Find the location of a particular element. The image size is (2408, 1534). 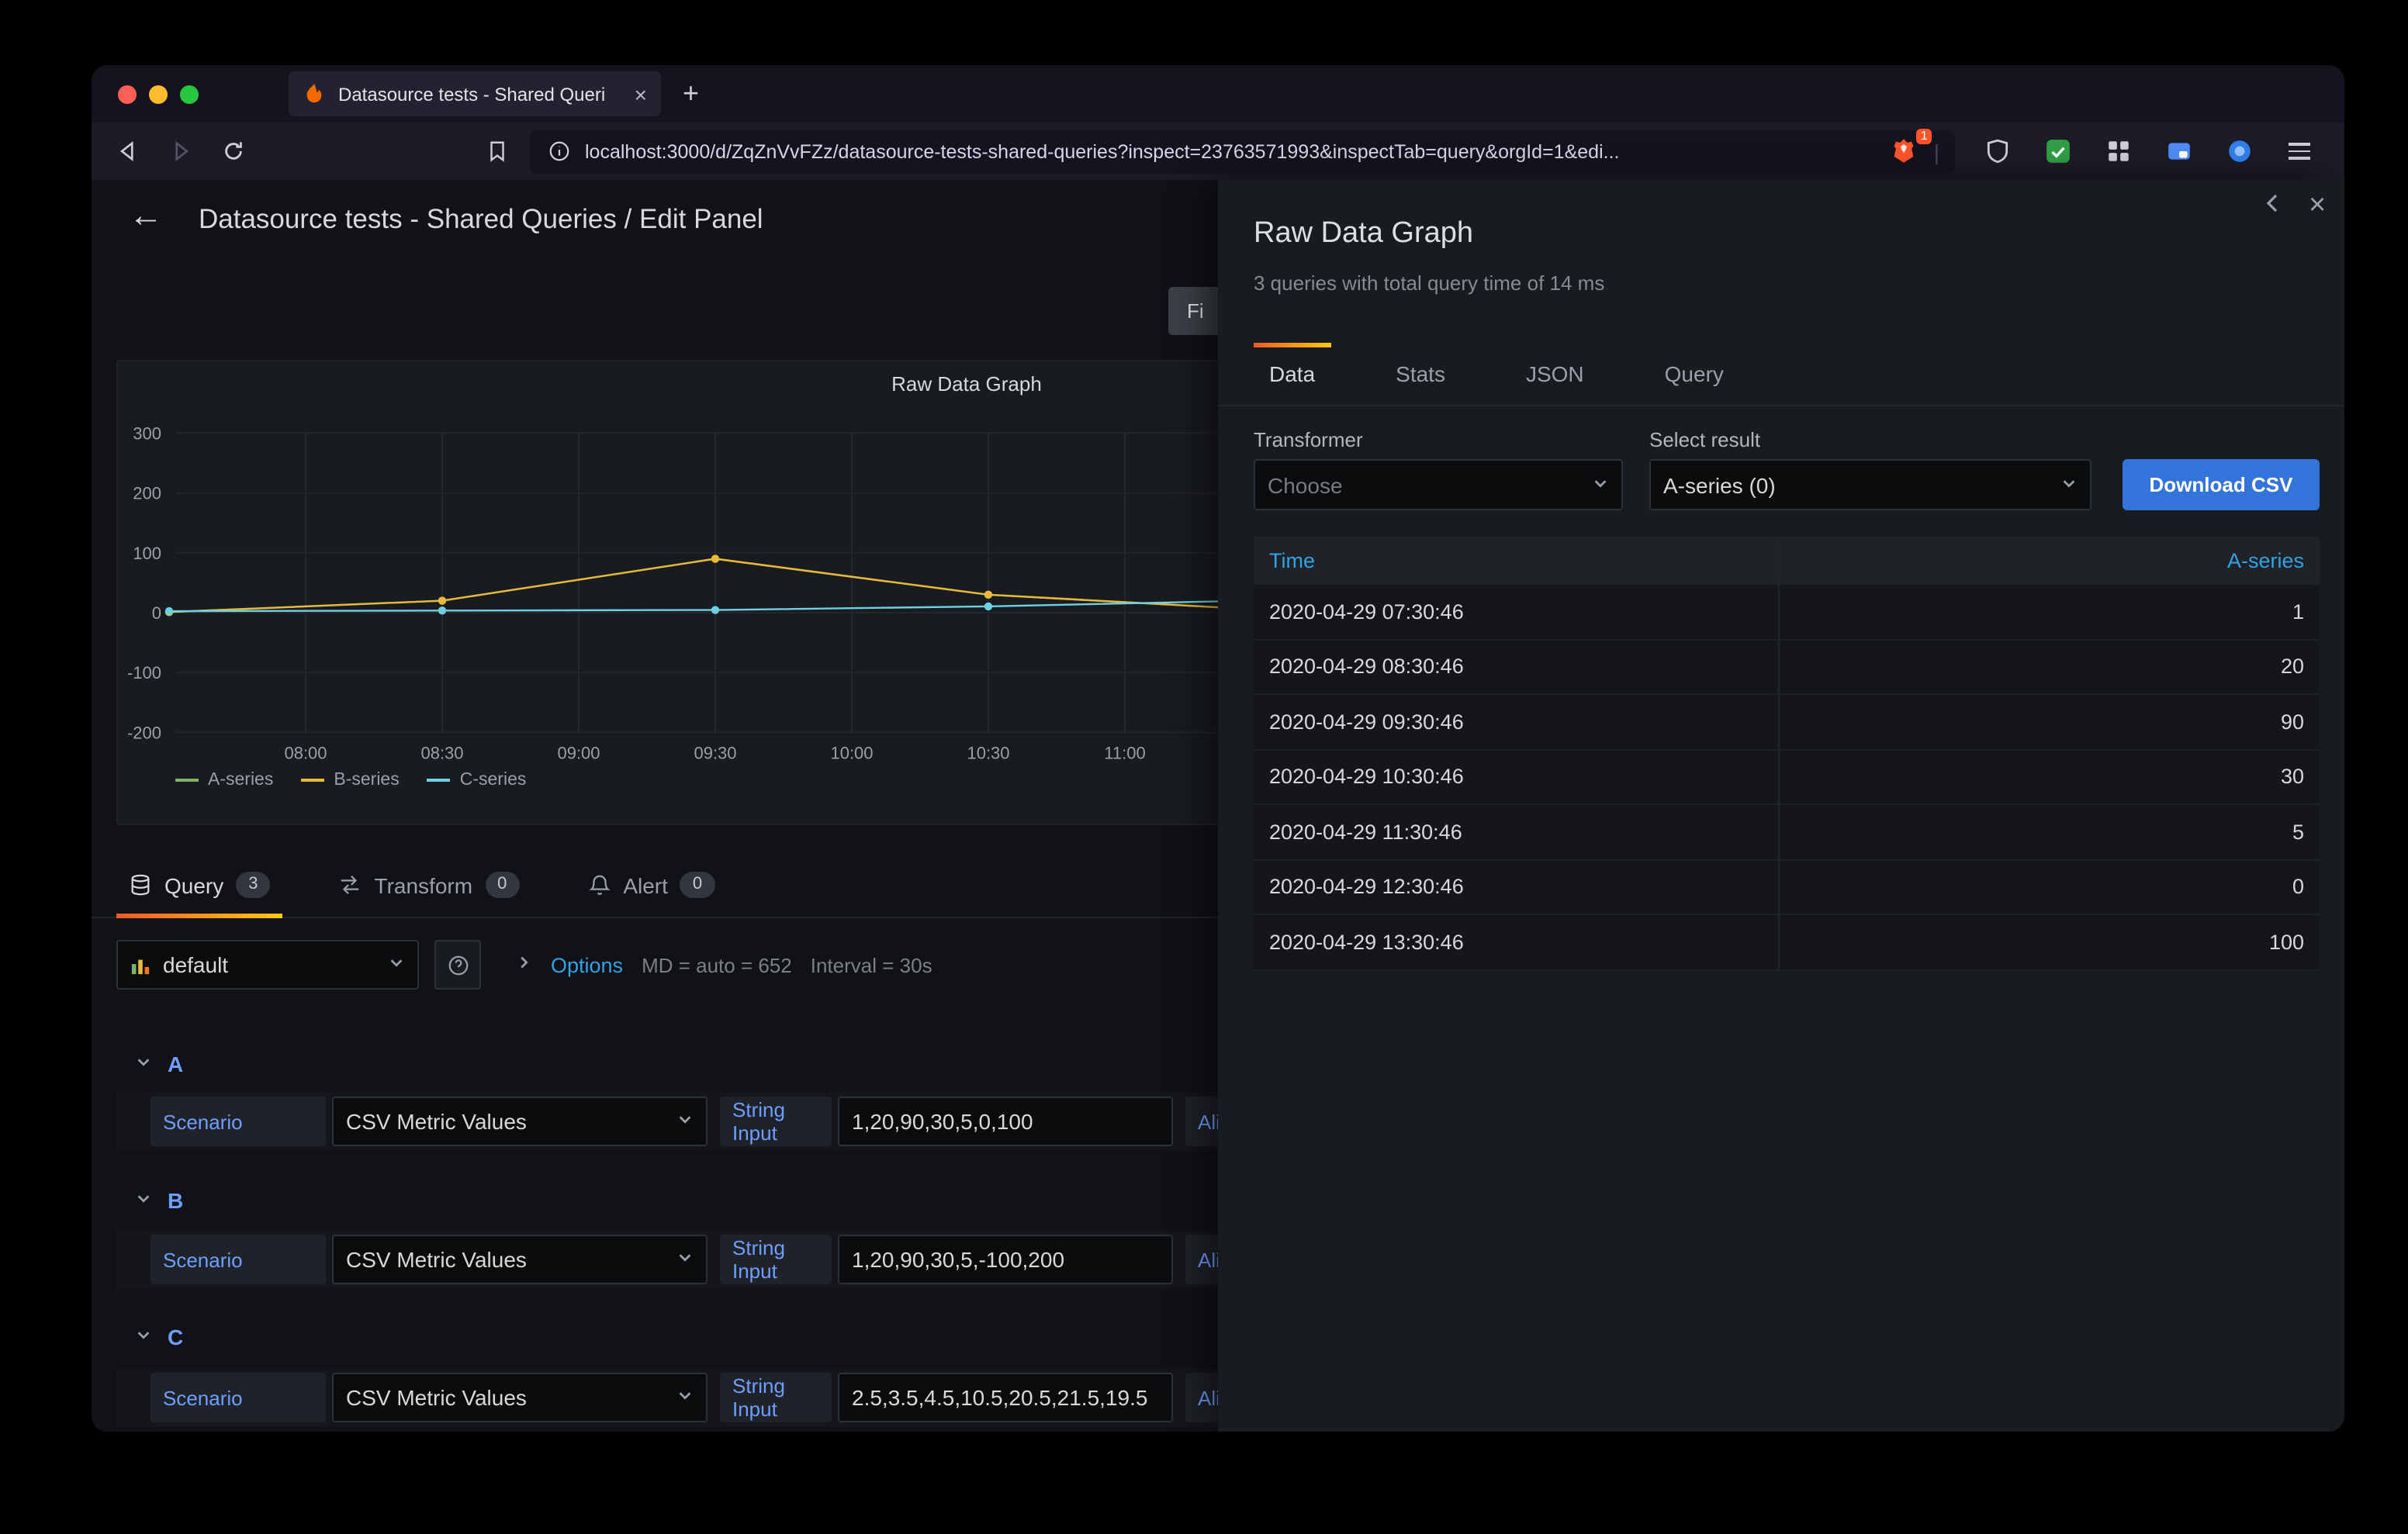

chevron-right-icon is located at coordinates (523, 965).